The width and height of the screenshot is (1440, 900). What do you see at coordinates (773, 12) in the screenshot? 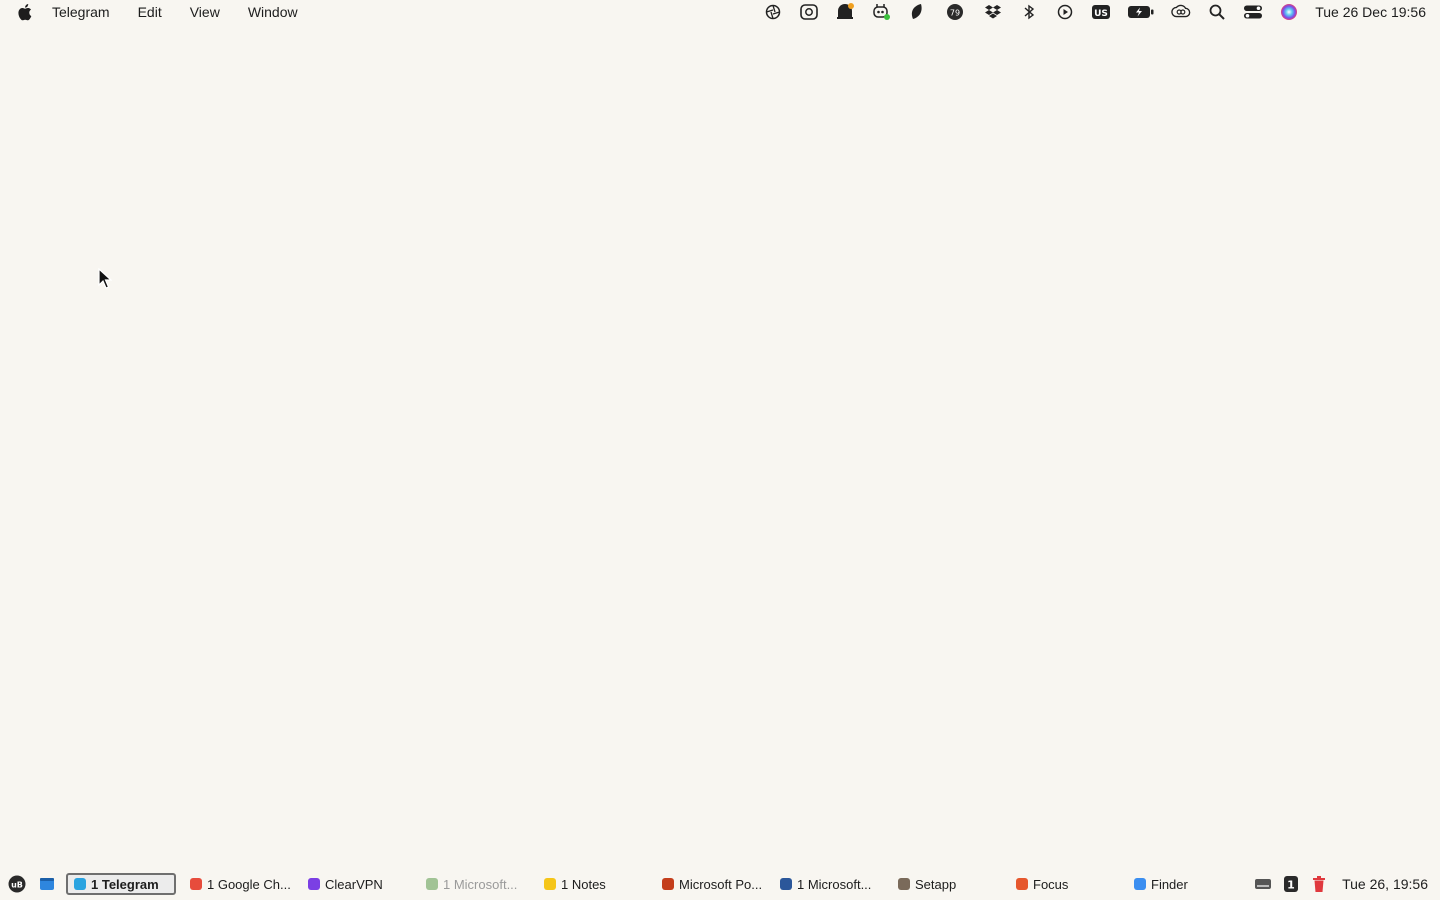
I see `aperture-icon` at bounding box center [773, 12].